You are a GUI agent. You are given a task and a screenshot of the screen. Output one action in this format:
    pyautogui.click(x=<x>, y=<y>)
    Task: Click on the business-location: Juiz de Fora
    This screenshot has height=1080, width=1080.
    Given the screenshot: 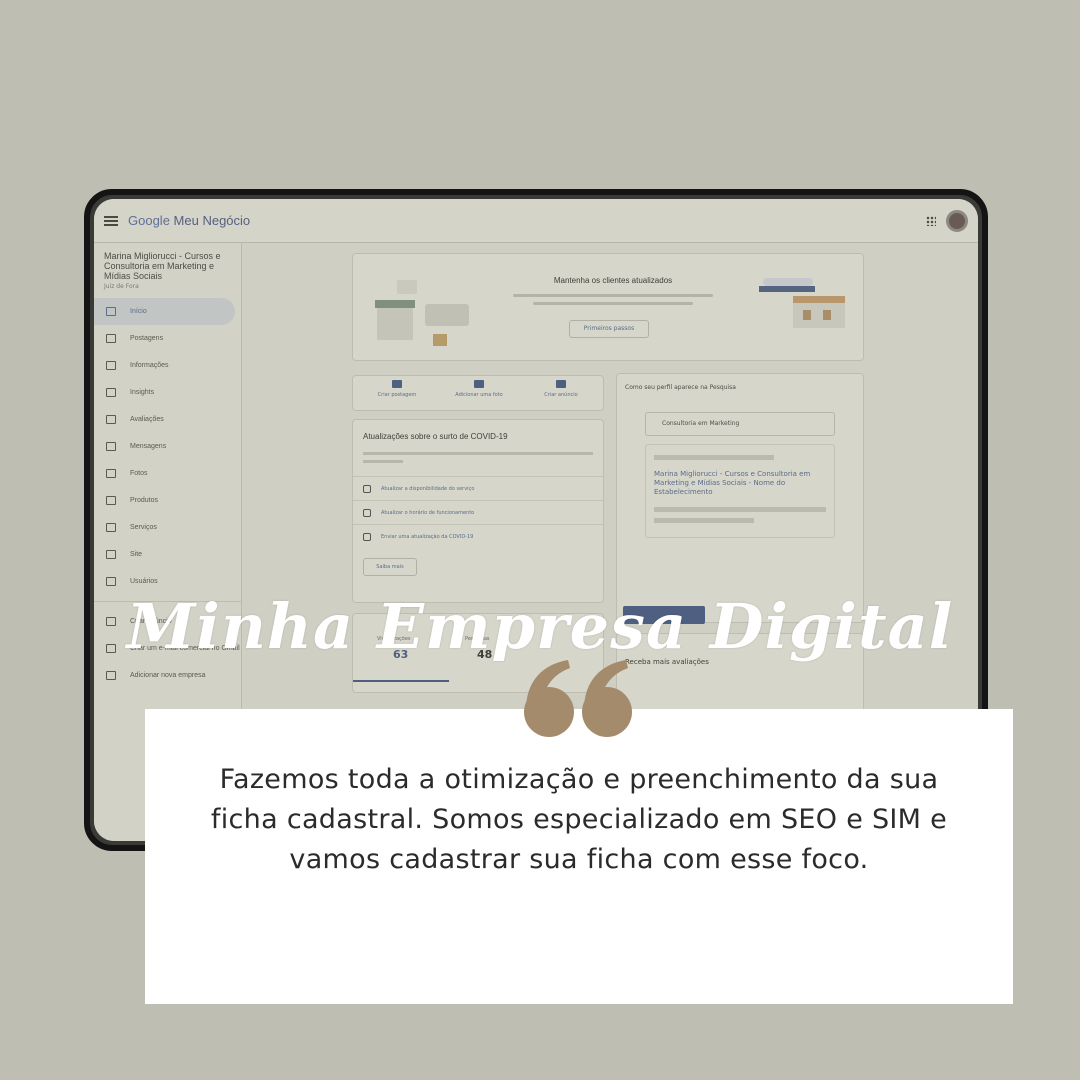 What is the action you would take?
    pyautogui.click(x=121, y=286)
    